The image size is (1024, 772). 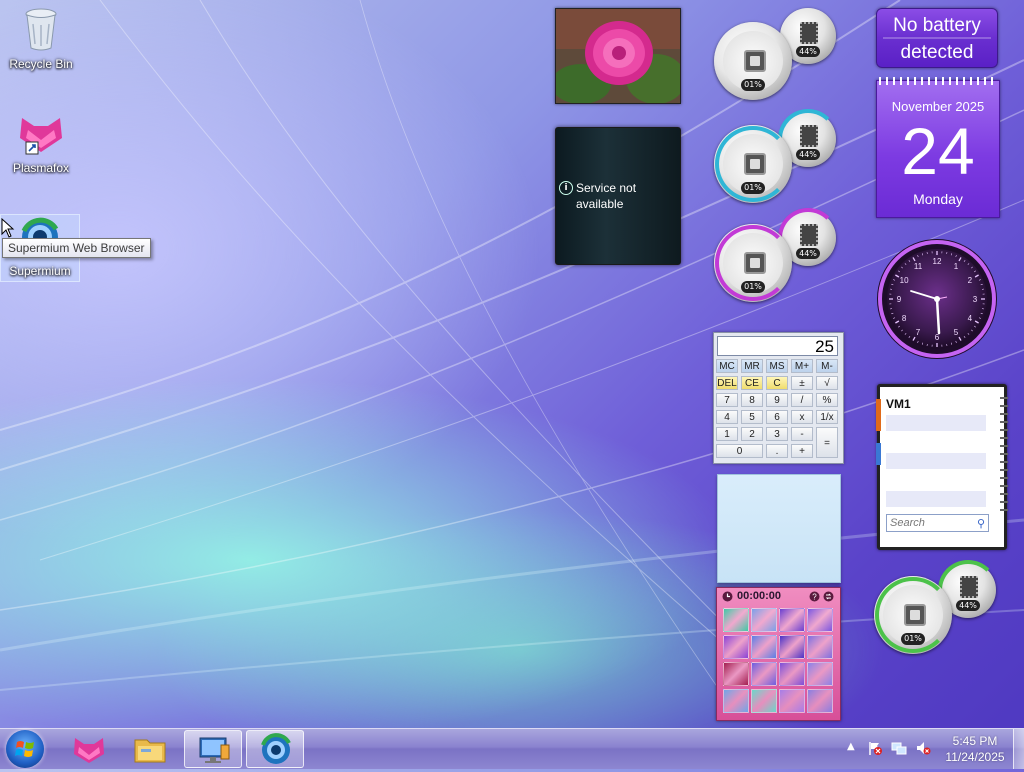 I want to click on cpu-gauge: 01%, so click(x=753, y=164).